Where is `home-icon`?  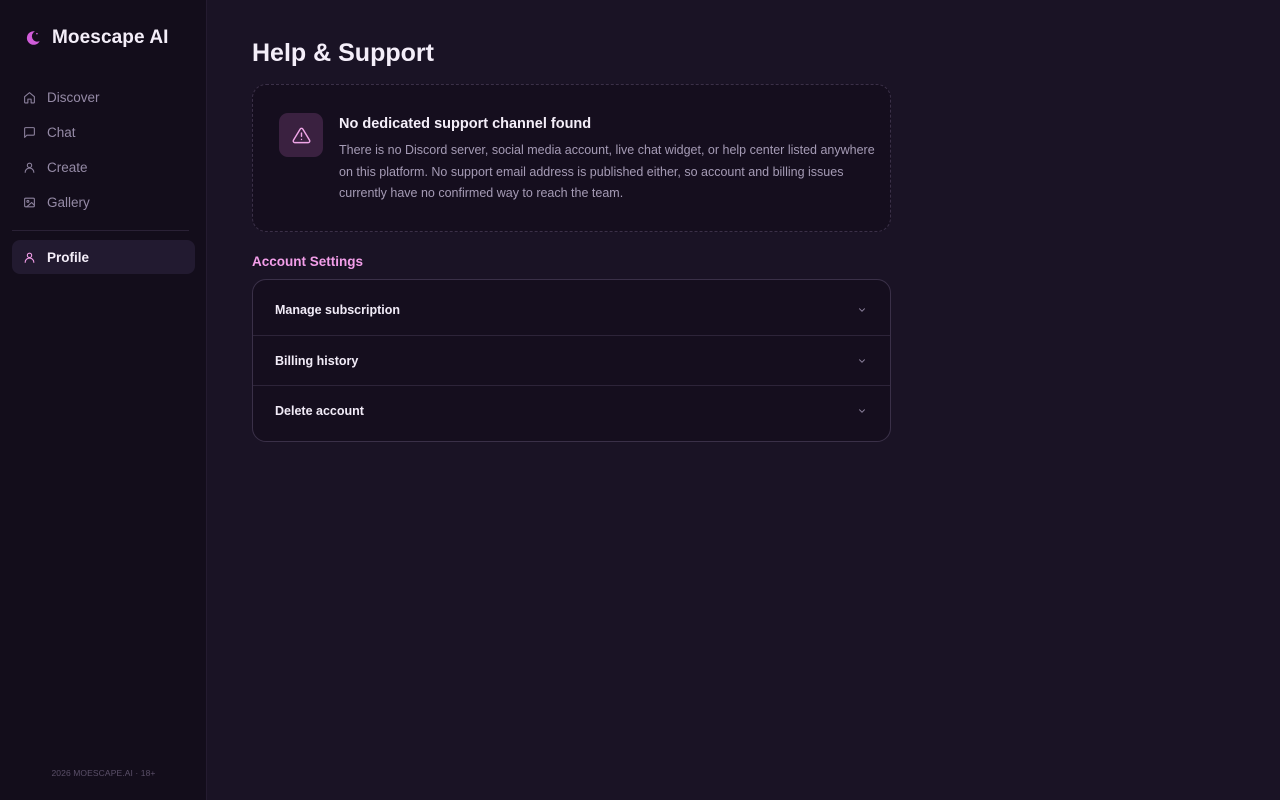
home-icon is located at coordinates (29, 97).